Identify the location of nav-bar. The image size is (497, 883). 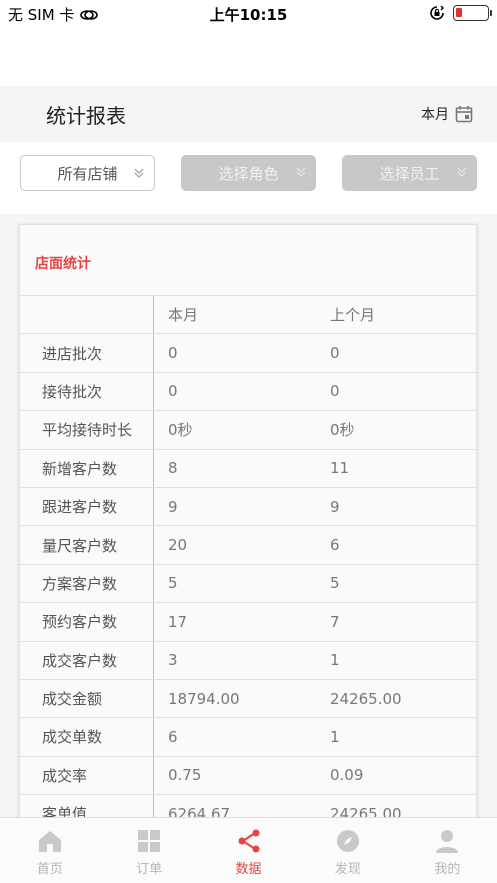
(248, 57).